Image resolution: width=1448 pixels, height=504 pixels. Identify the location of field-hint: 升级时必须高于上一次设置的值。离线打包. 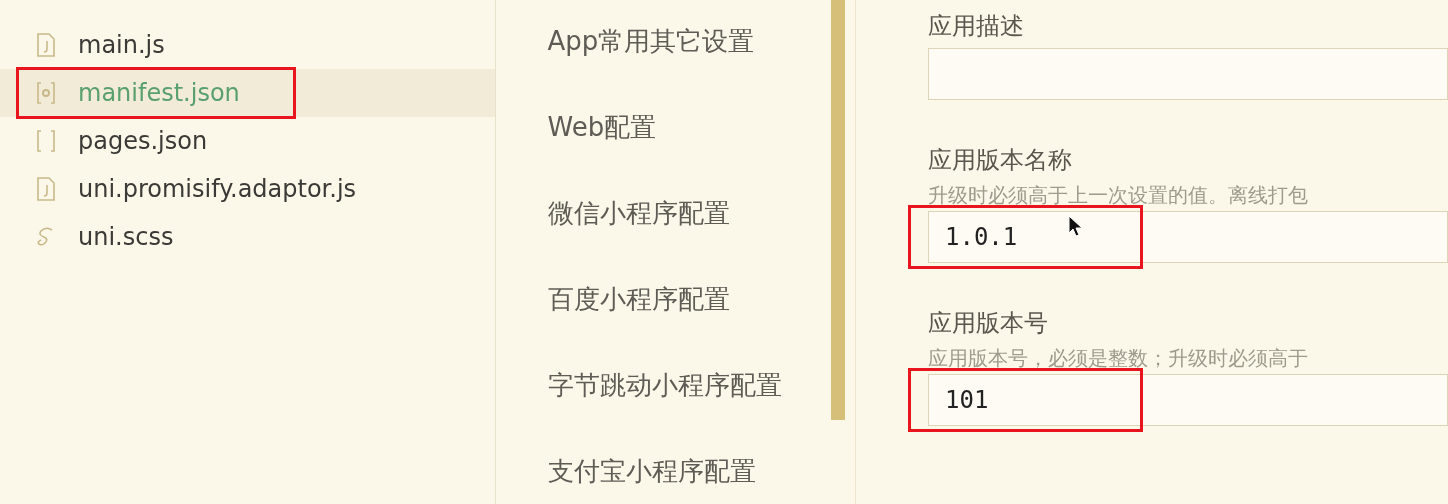
(1118, 195).